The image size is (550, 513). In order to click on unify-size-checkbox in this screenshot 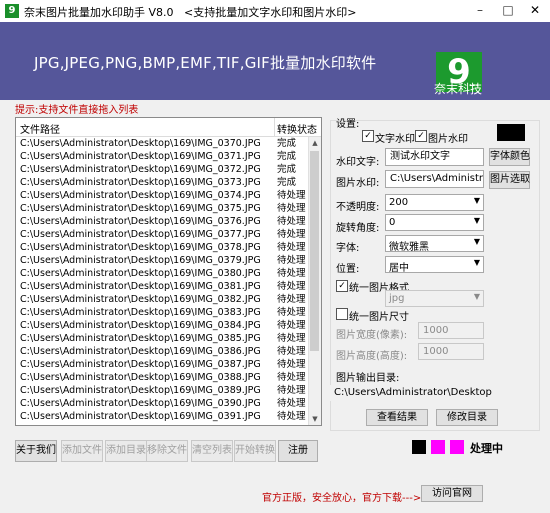, I will do `click(342, 314)`.